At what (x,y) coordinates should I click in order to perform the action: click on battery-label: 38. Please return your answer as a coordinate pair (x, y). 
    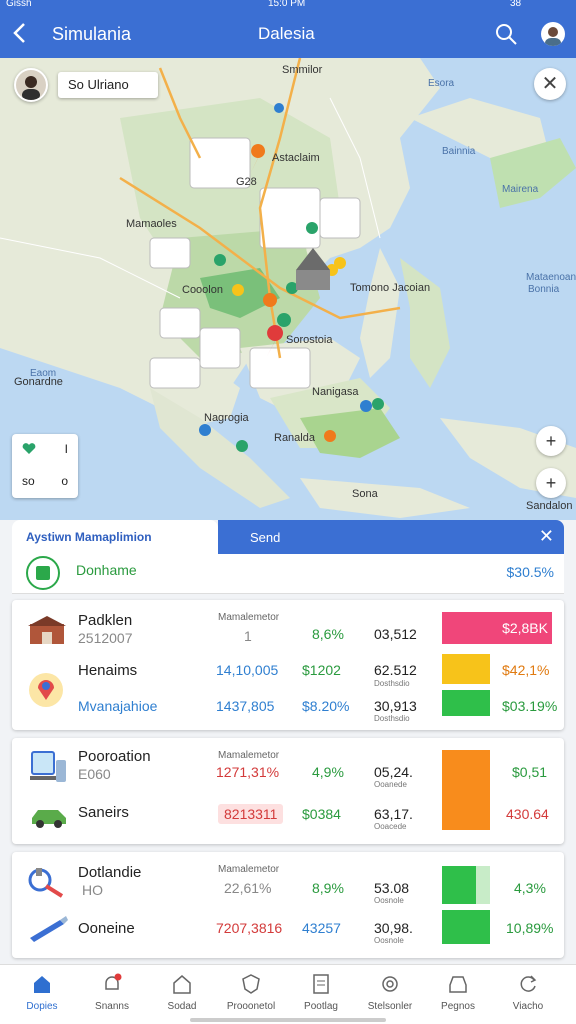
    Looking at the image, I should click on (516, 4).